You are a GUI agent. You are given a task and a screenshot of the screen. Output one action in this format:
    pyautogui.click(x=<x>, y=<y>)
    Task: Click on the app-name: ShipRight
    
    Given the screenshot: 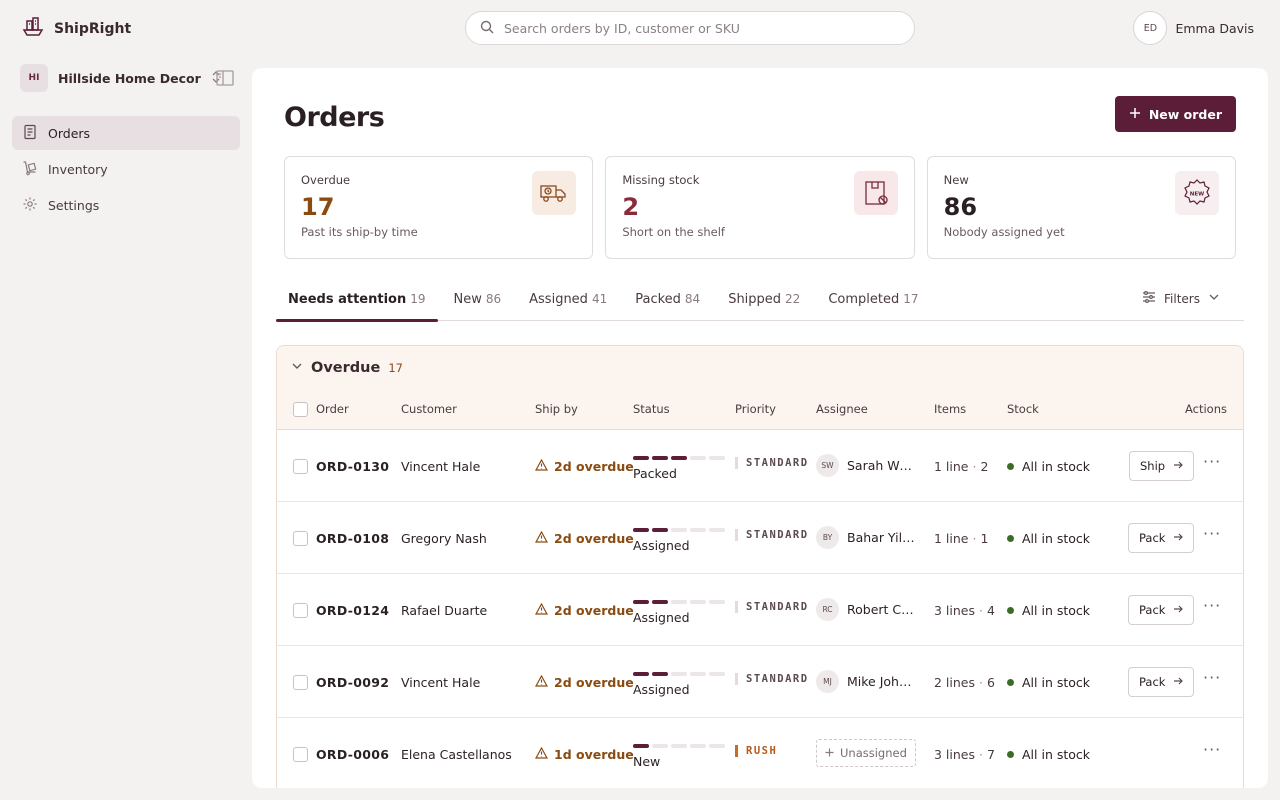 What is the action you would take?
    pyautogui.click(x=93, y=29)
    